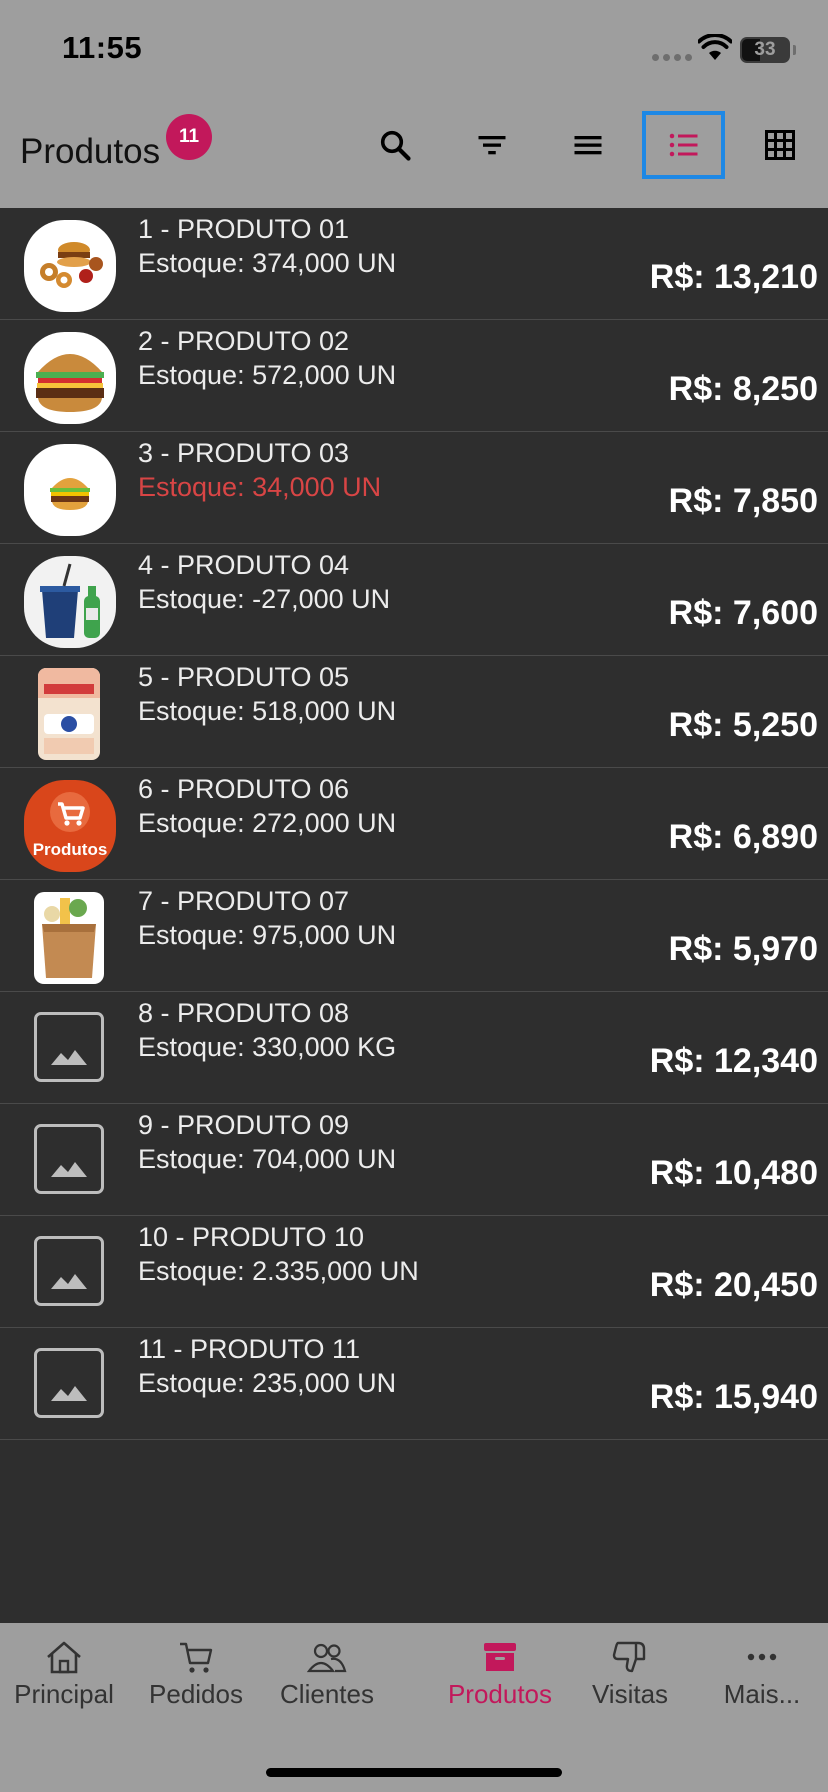  Describe the element at coordinates (244, 453) in the screenshot. I see `product-title: 3 - PRODUTO 03` at that location.